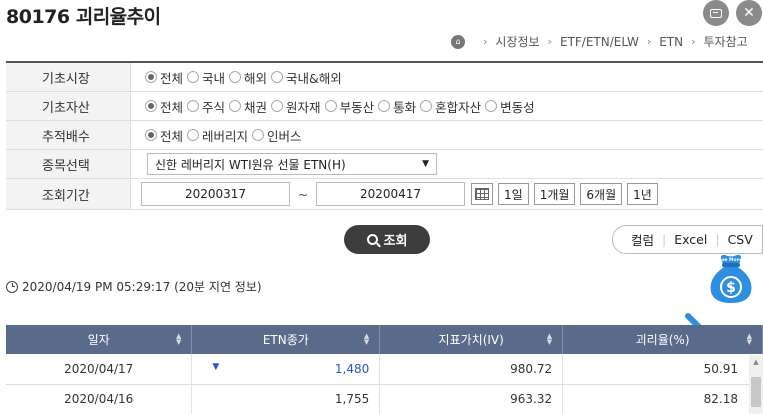 This screenshot has width=763, height=414. What do you see at coordinates (68, 77) in the screenshot?
I see `filter-label: 기초시장` at bounding box center [68, 77].